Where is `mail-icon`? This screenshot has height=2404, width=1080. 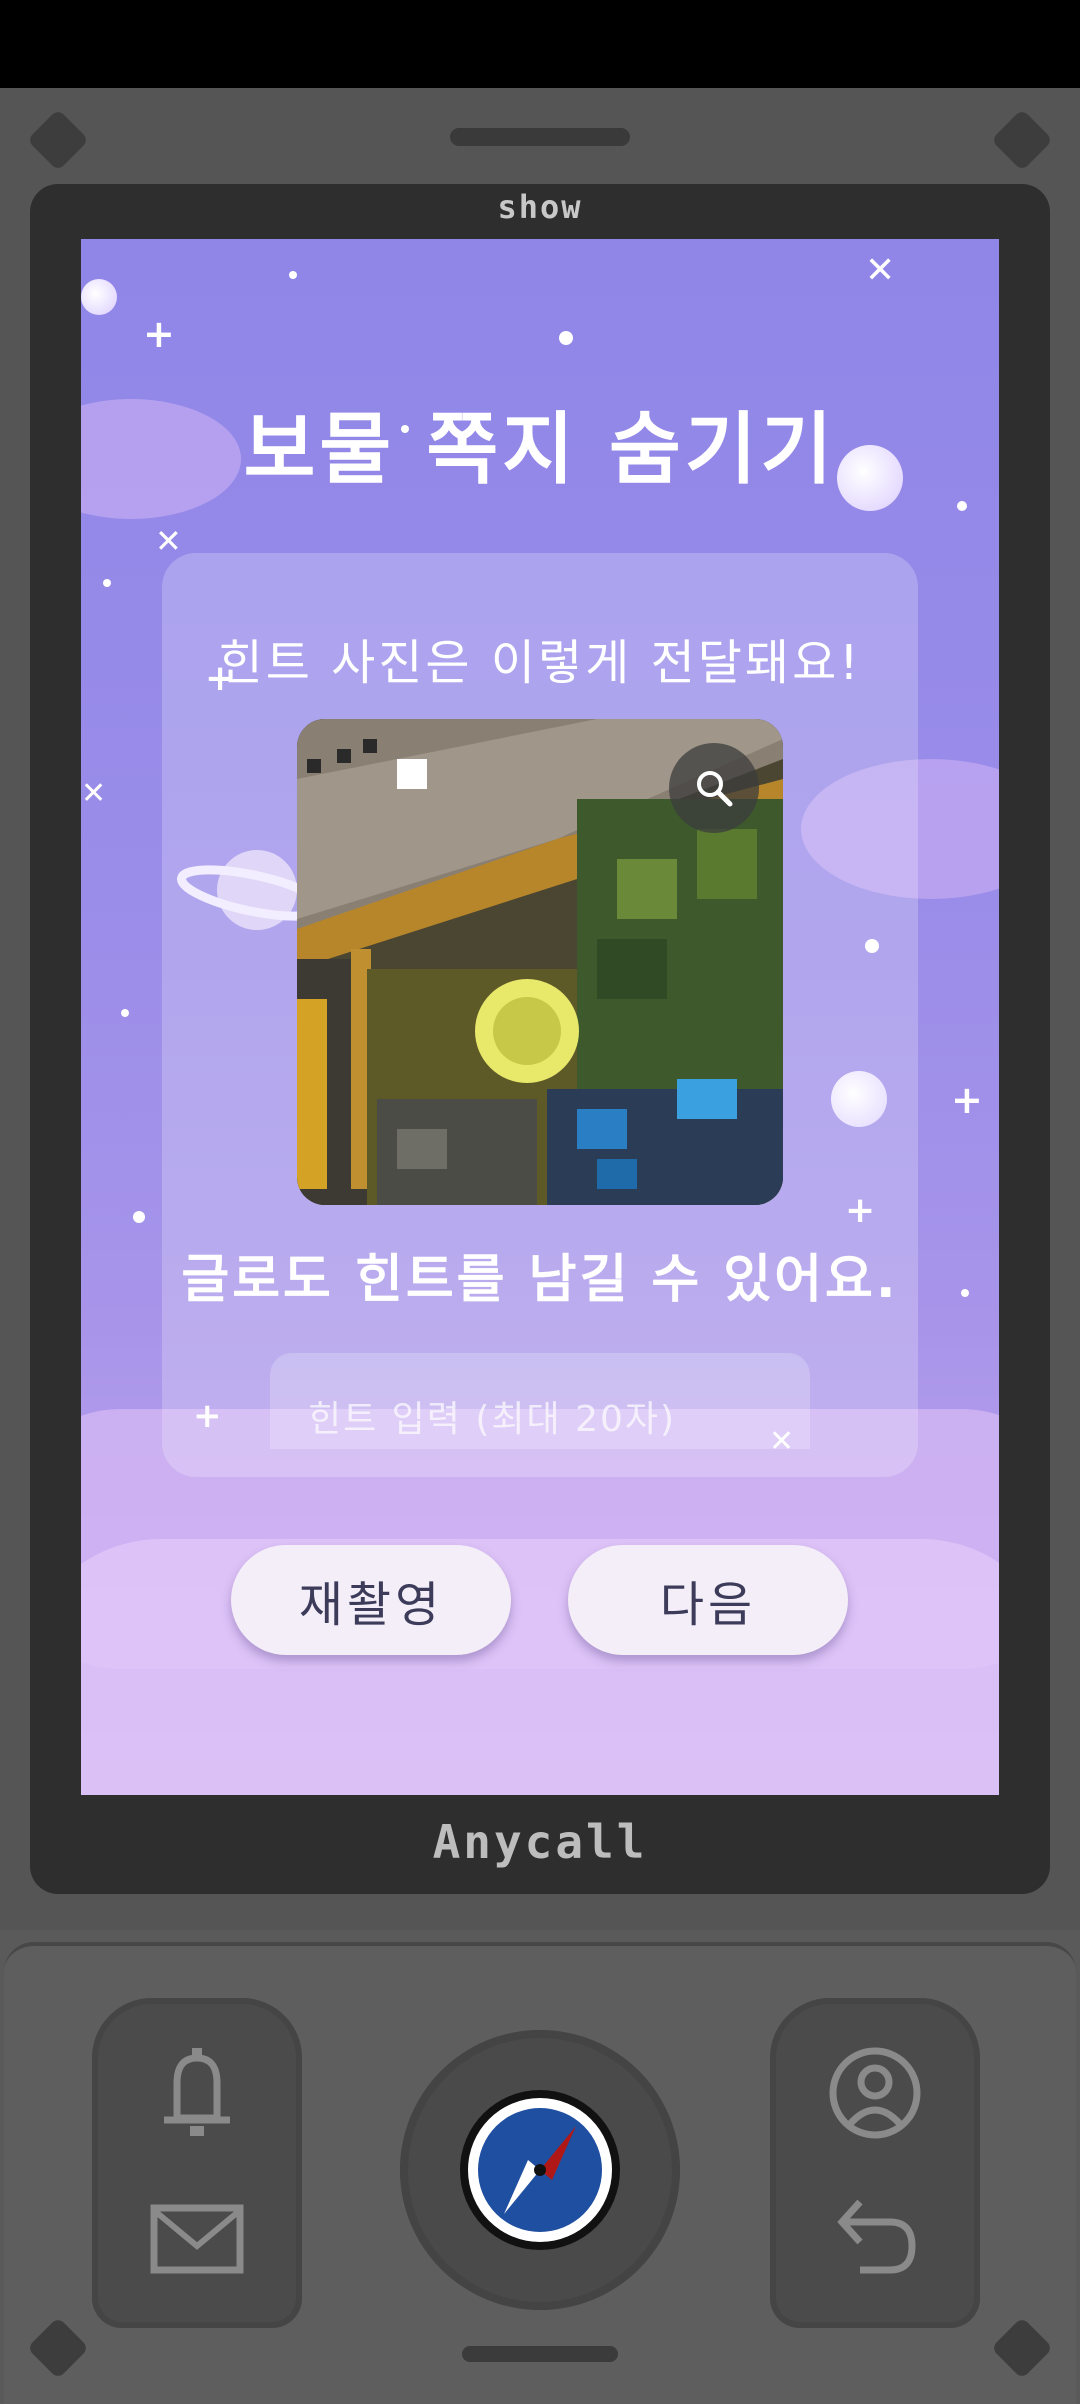
mail-icon is located at coordinates (197, 2239).